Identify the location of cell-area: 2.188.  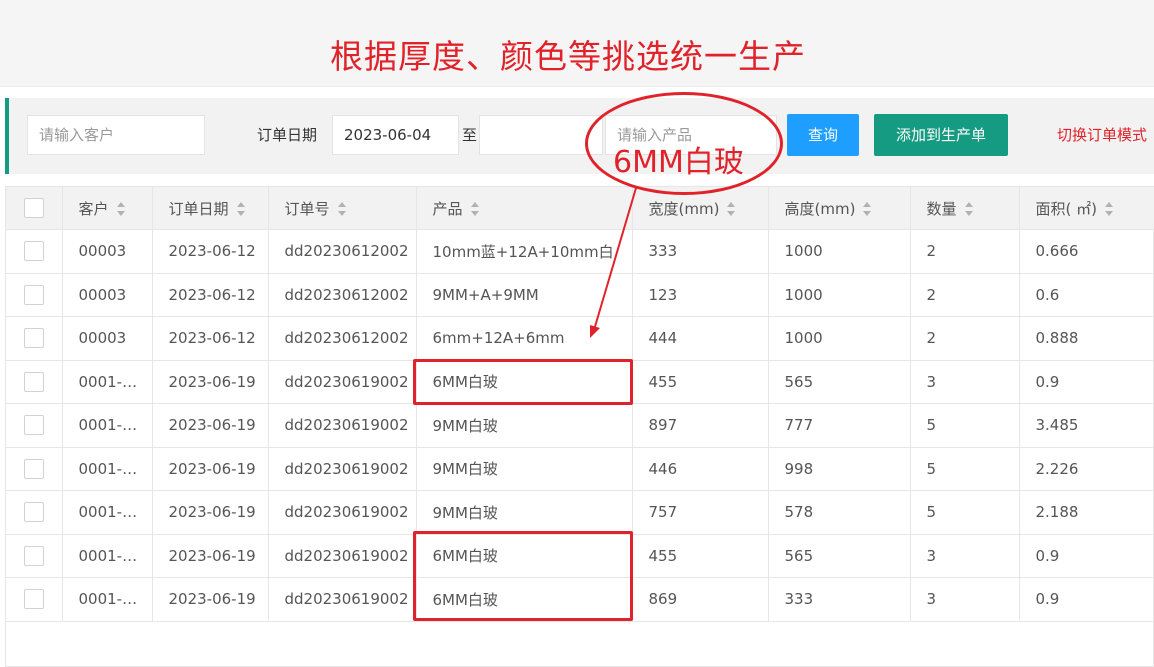
(1086, 512).